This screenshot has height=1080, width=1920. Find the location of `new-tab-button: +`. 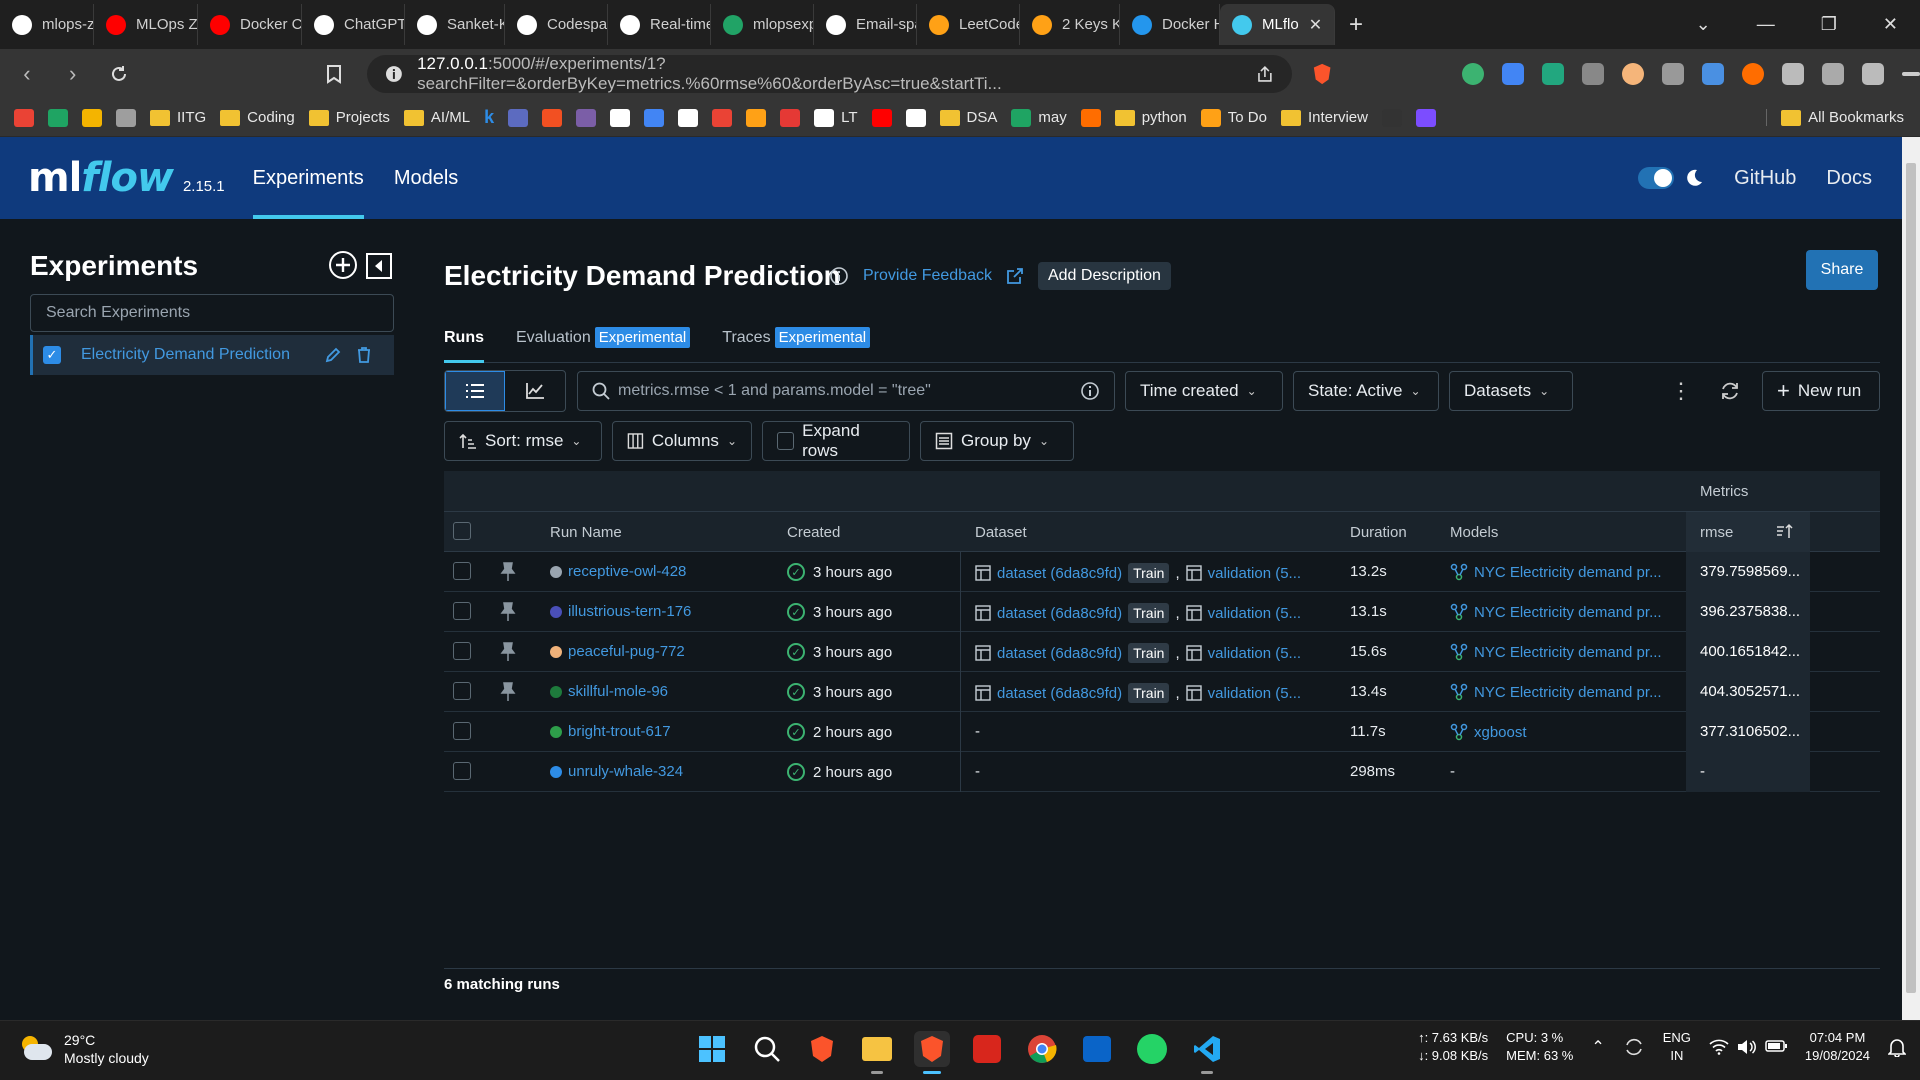

new-tab-button: + is located at coordinates (1356, 25).